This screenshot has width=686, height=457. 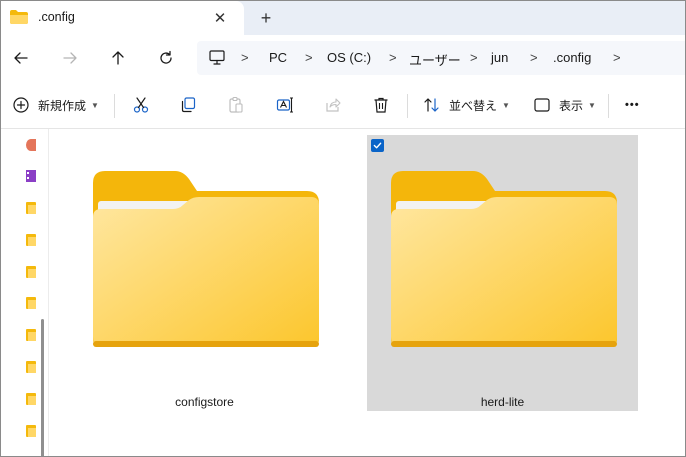 What do you see at coordinates (473, 105) in the screenshot?
I see `sort-label: 並べ替え` at bounding box center [473, 105].